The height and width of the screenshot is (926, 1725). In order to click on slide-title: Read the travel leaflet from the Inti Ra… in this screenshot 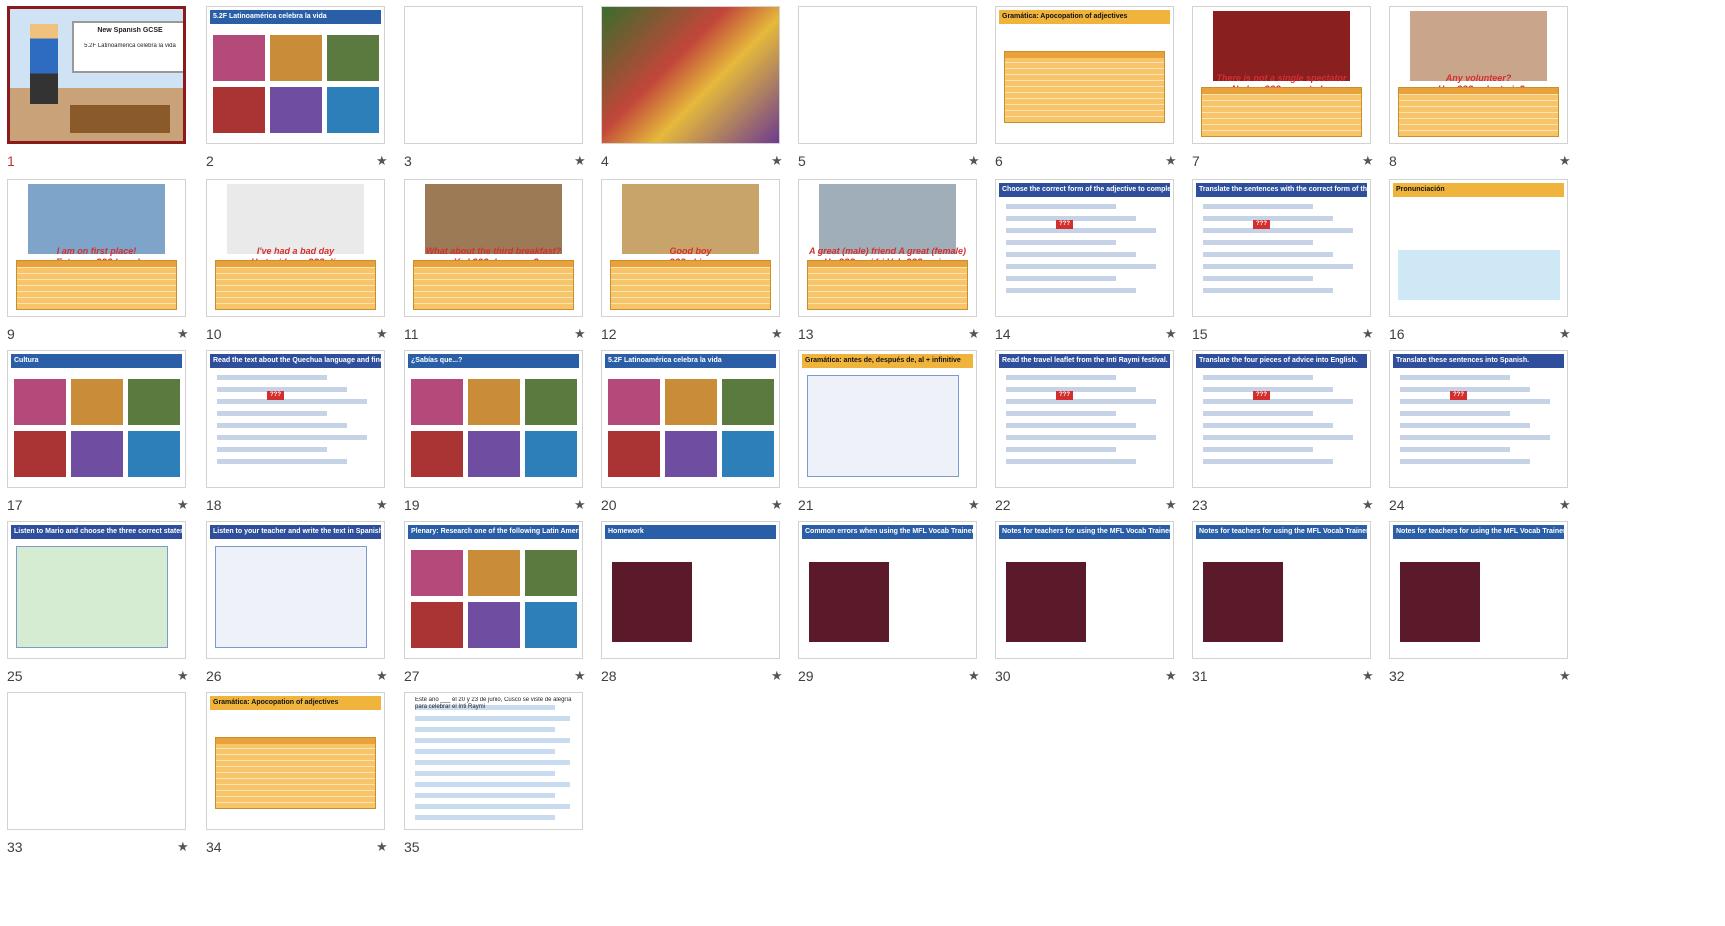, I will do `click(1084, 361)`.